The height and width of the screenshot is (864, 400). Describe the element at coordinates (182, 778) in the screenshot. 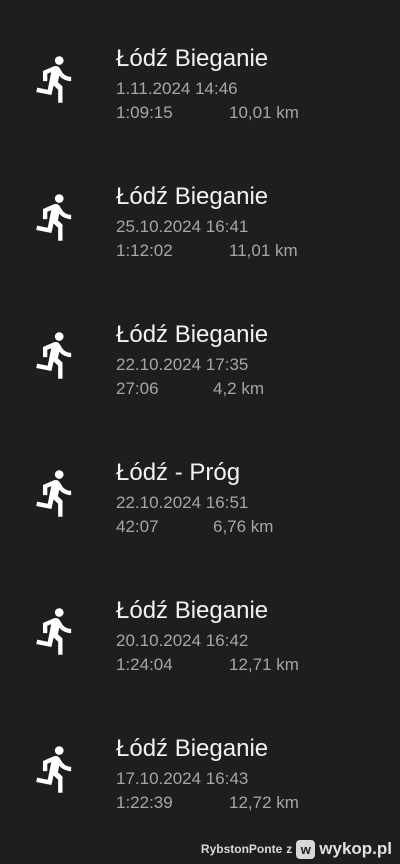

I see `activity-date: 17.10.2024 16:43` at that location.